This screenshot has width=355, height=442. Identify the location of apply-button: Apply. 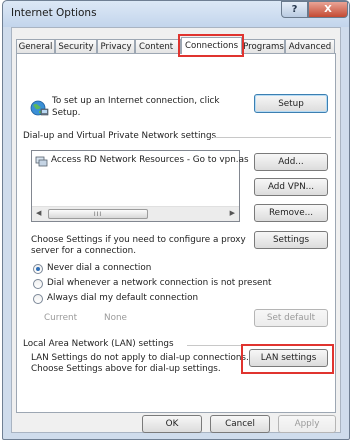
(307, 424).